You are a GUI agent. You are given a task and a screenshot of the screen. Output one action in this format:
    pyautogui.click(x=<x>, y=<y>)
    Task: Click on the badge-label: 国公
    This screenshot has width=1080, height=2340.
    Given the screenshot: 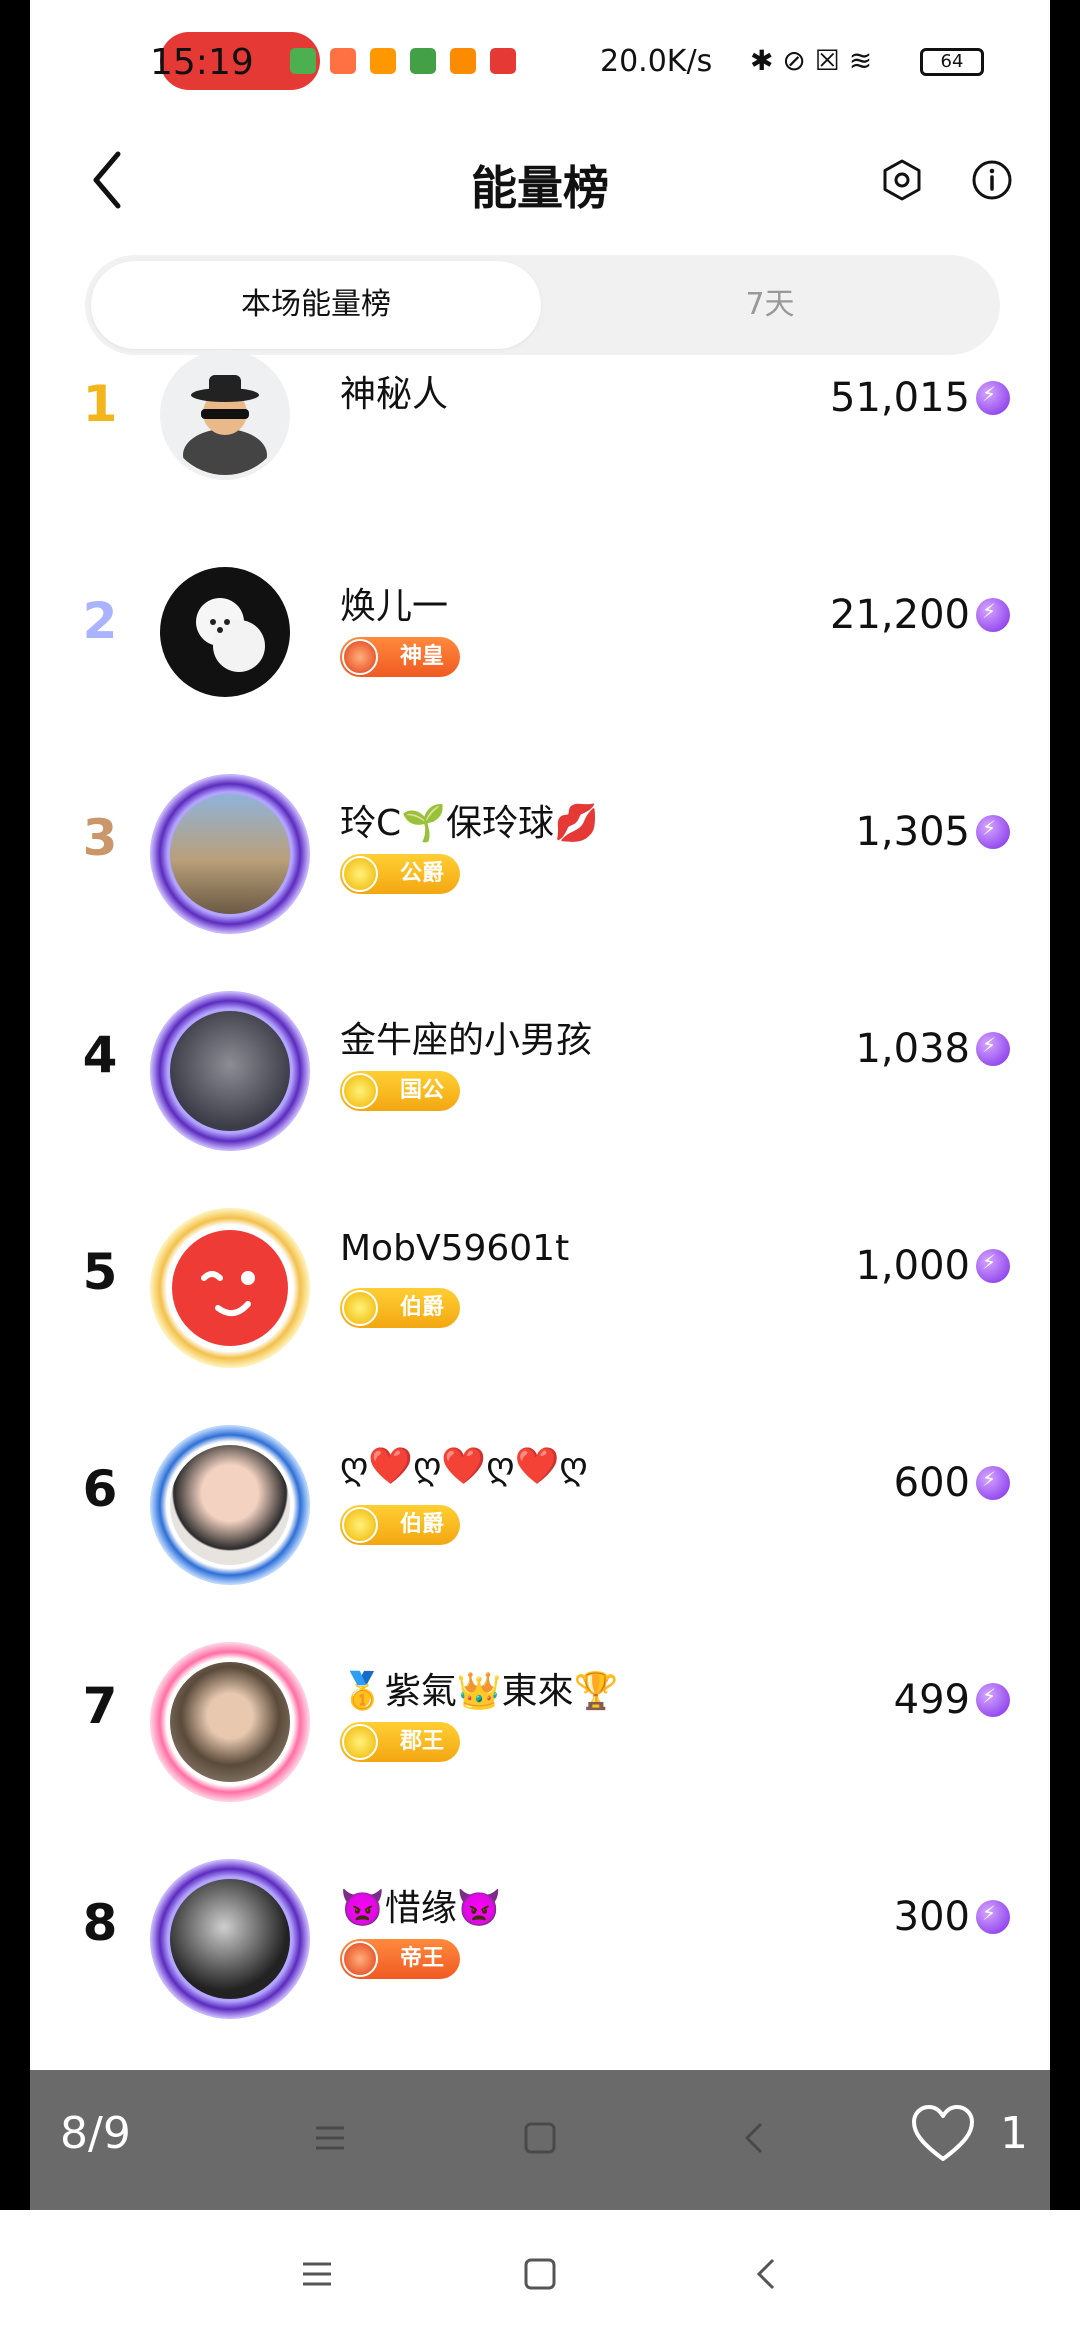 What is the action you would take?
    pyautogui.click(x=421, y=1090)
    